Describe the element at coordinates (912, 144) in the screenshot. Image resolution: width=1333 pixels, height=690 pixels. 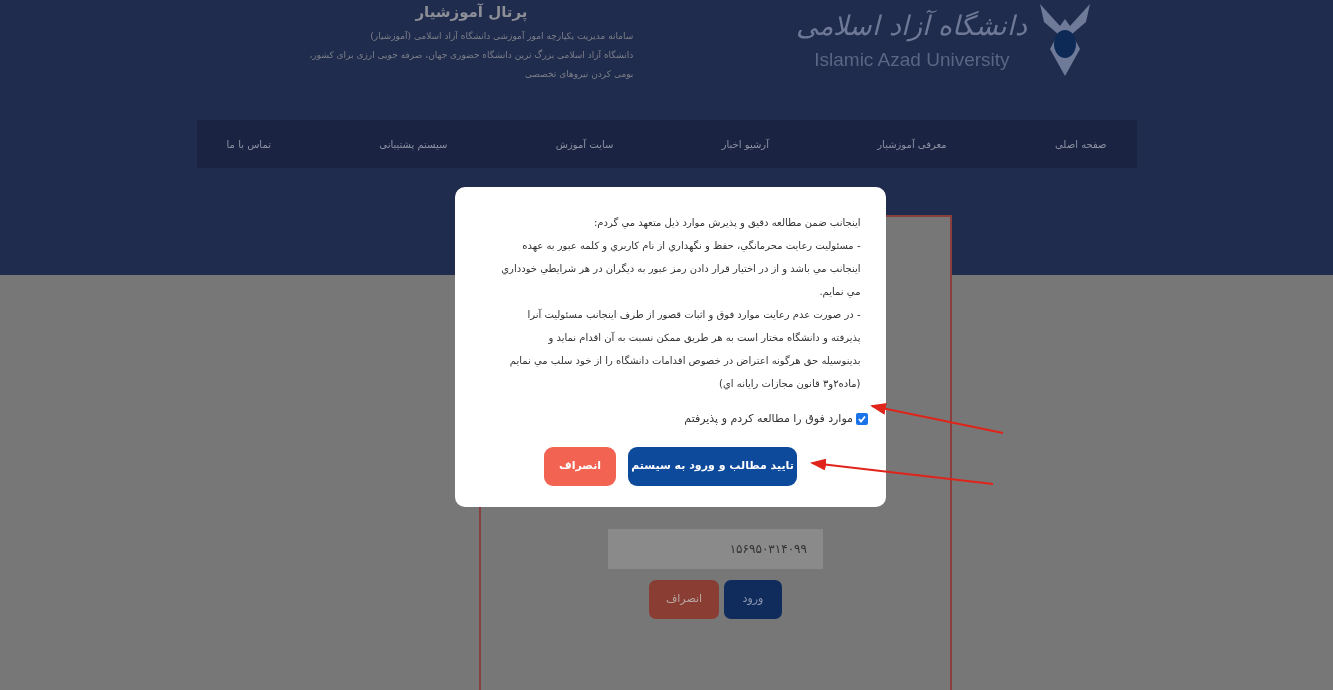
I see `nav-link: معرفی آموزشیار` at that location.